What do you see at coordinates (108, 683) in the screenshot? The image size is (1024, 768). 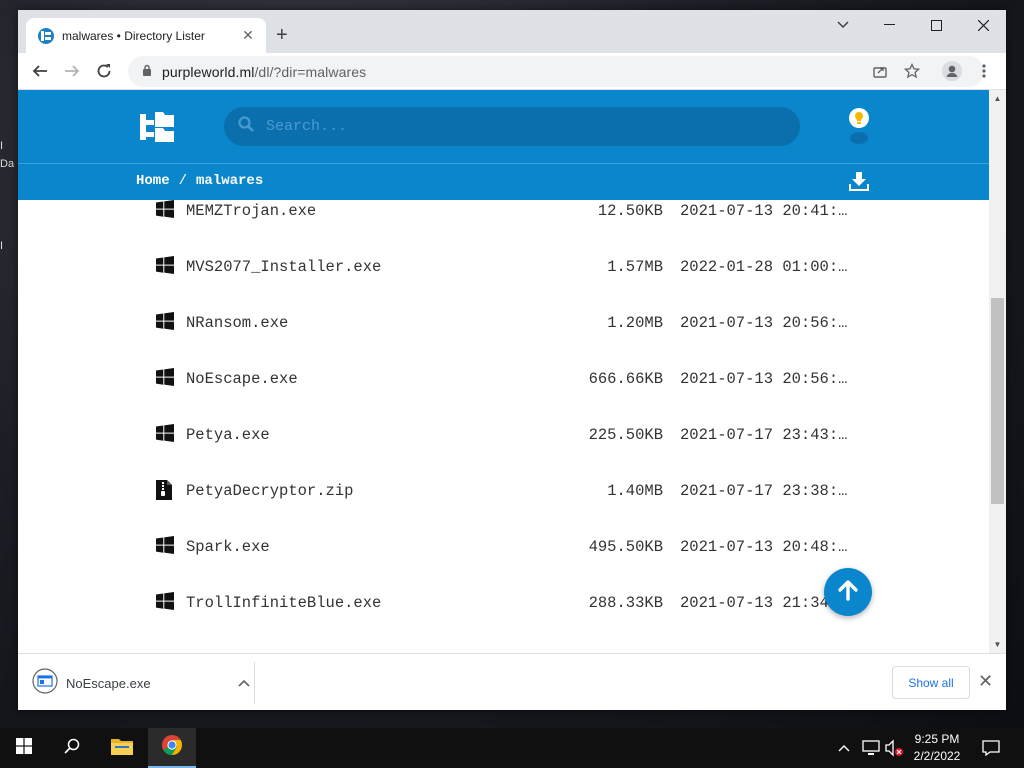 I see `download-file-name: NoEscape.exe` at bounding box center [108, 683].